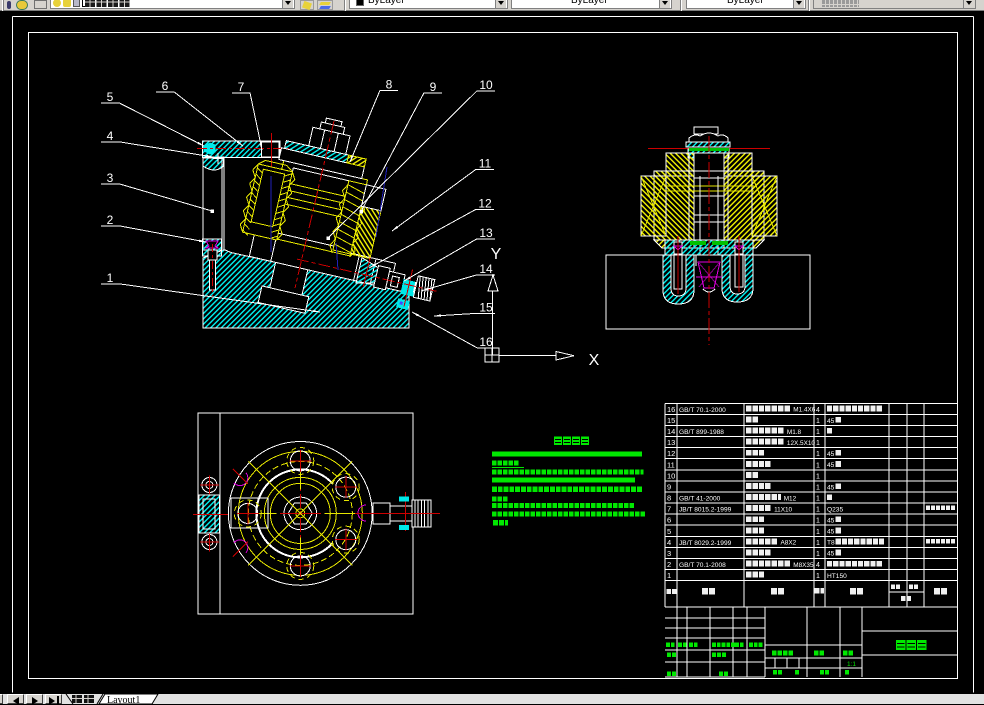 The image size is (984, 705). Describe the element at coordinates (794, 432) in the screenshot. I see `svg-text: M1.8` at that location.